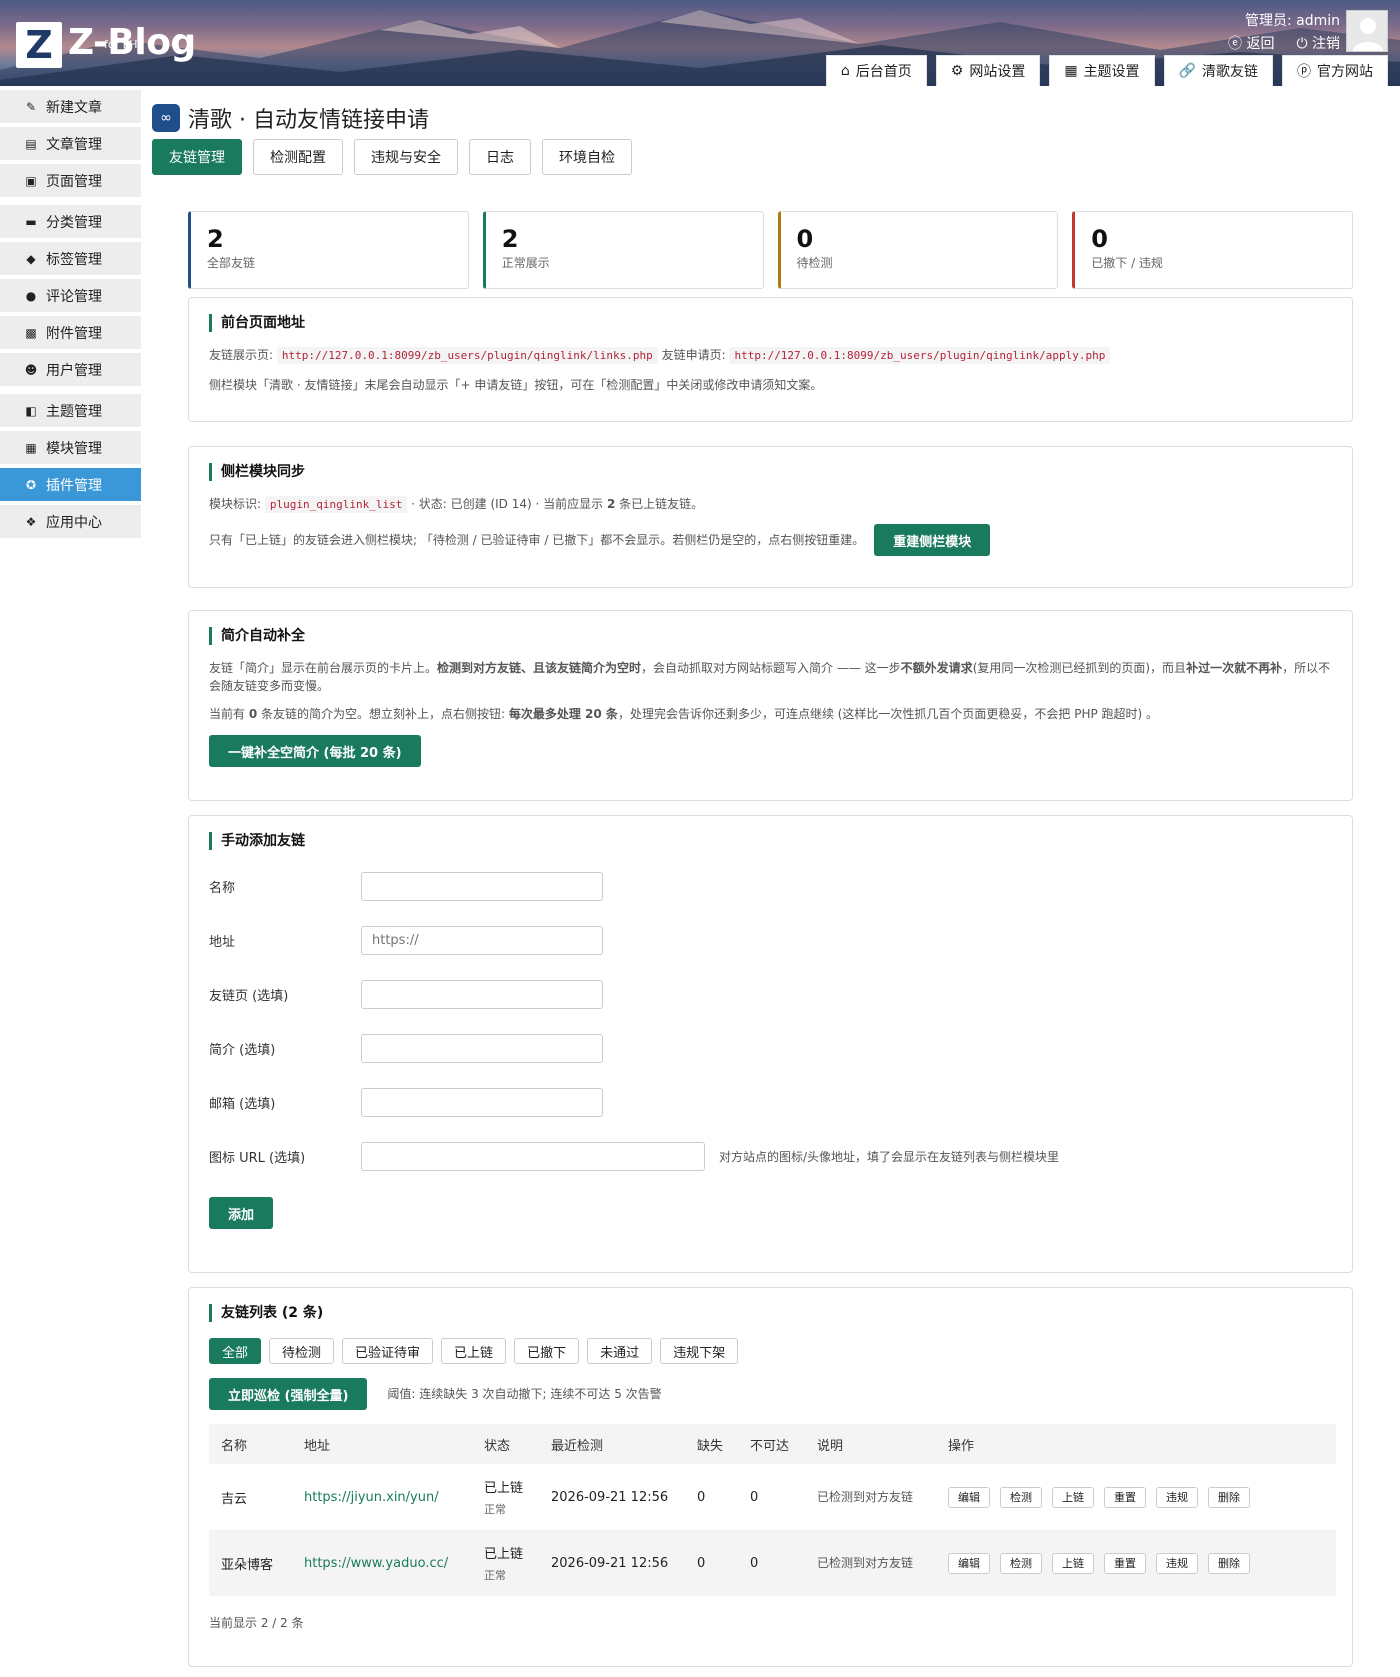  What do you see at coordinates (166, 118) in the screenshot?
I see `infinity-link-icon: ∞` at bounding box center [166, 118].